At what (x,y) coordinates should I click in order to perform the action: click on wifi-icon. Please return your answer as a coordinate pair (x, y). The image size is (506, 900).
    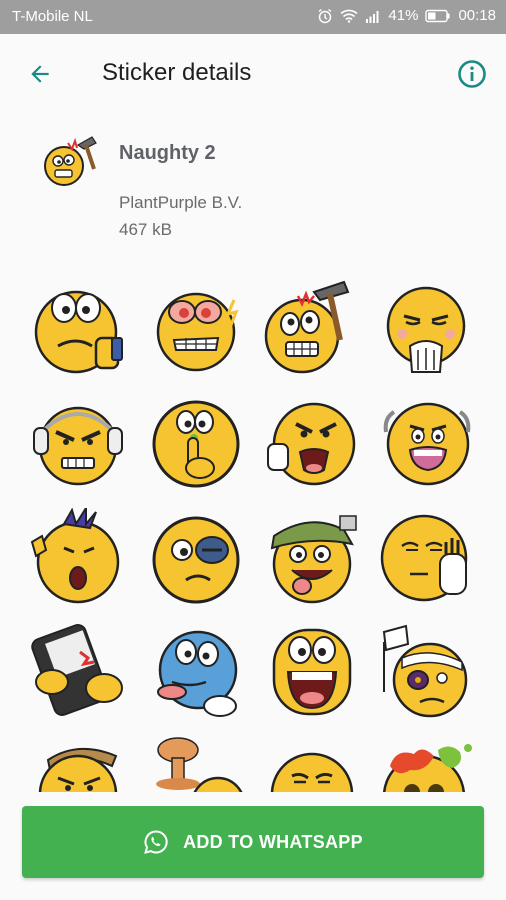
    Looking at the image, I should click on (349, 16).